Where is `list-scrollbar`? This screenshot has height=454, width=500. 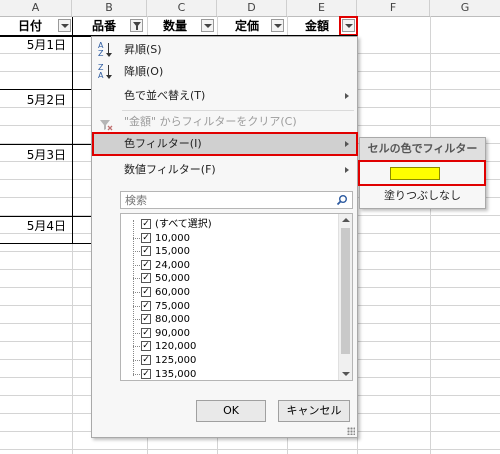 list-scrollbar is located at coordinates (345, 297).